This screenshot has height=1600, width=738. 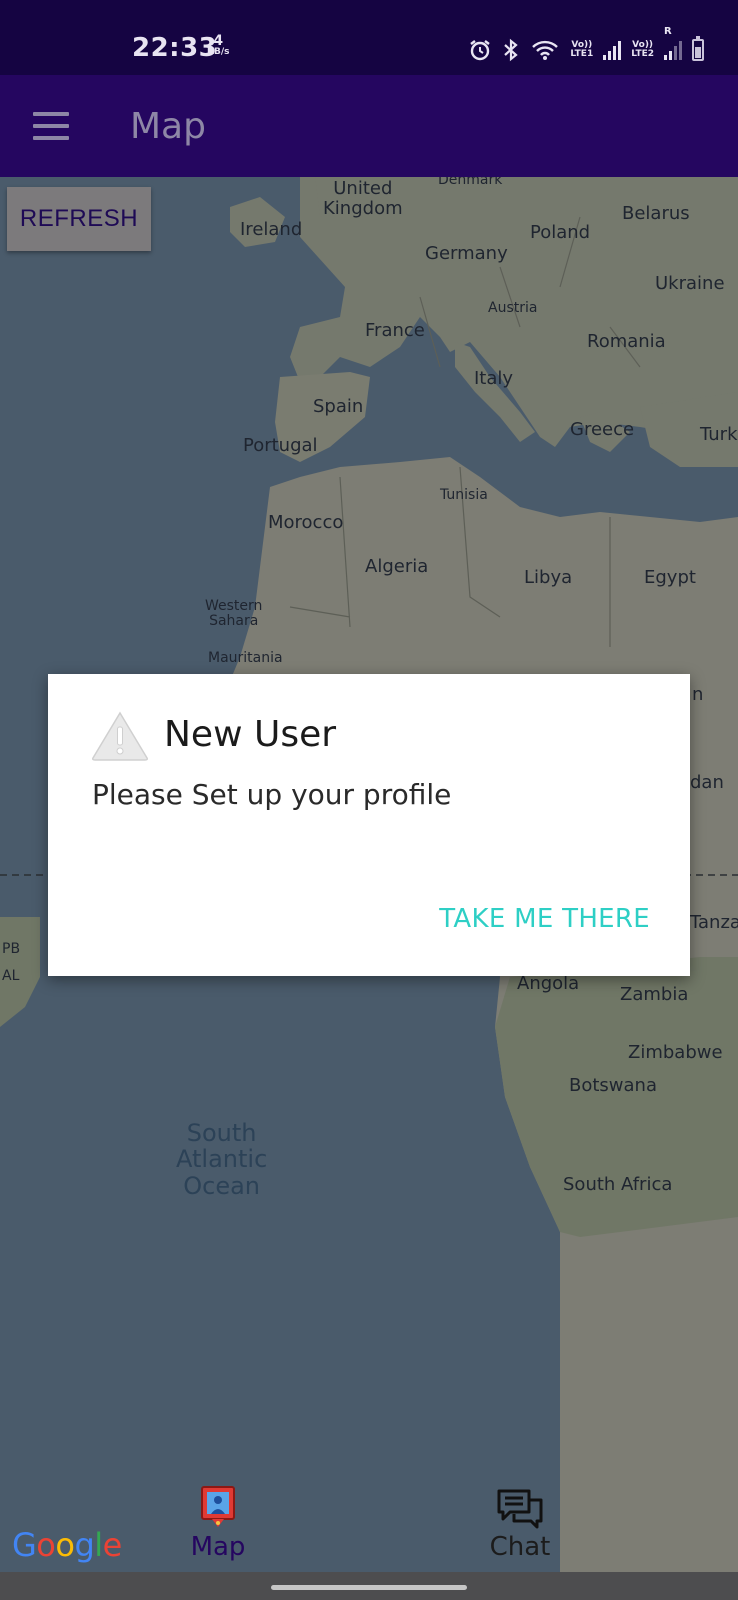 I want to click on bottom-nav: Map Chat, so click(x=369, y=1526).